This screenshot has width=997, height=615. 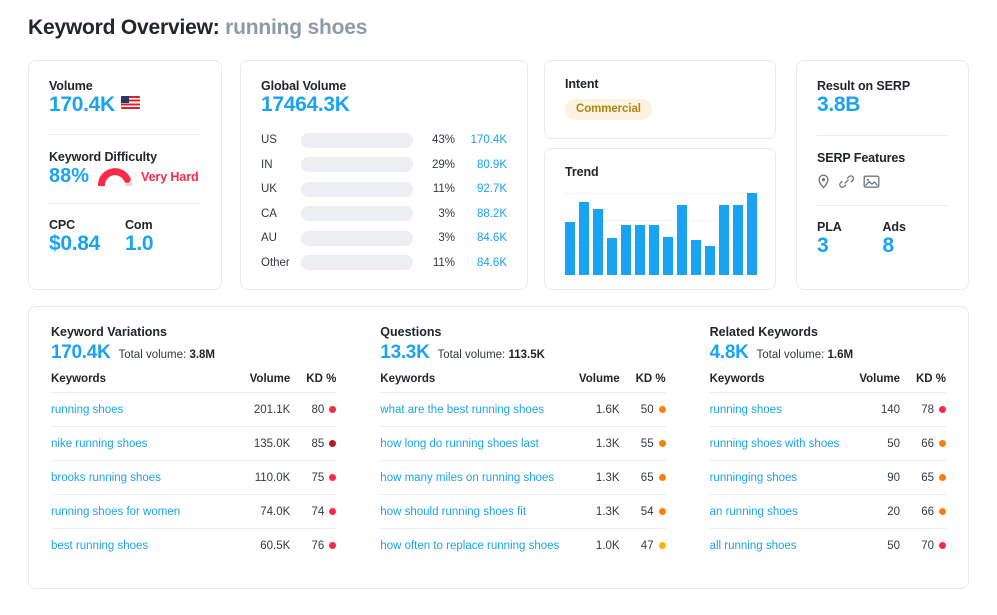 I want to click on keyword-link: best running shoes, so click(x=99, y=546).